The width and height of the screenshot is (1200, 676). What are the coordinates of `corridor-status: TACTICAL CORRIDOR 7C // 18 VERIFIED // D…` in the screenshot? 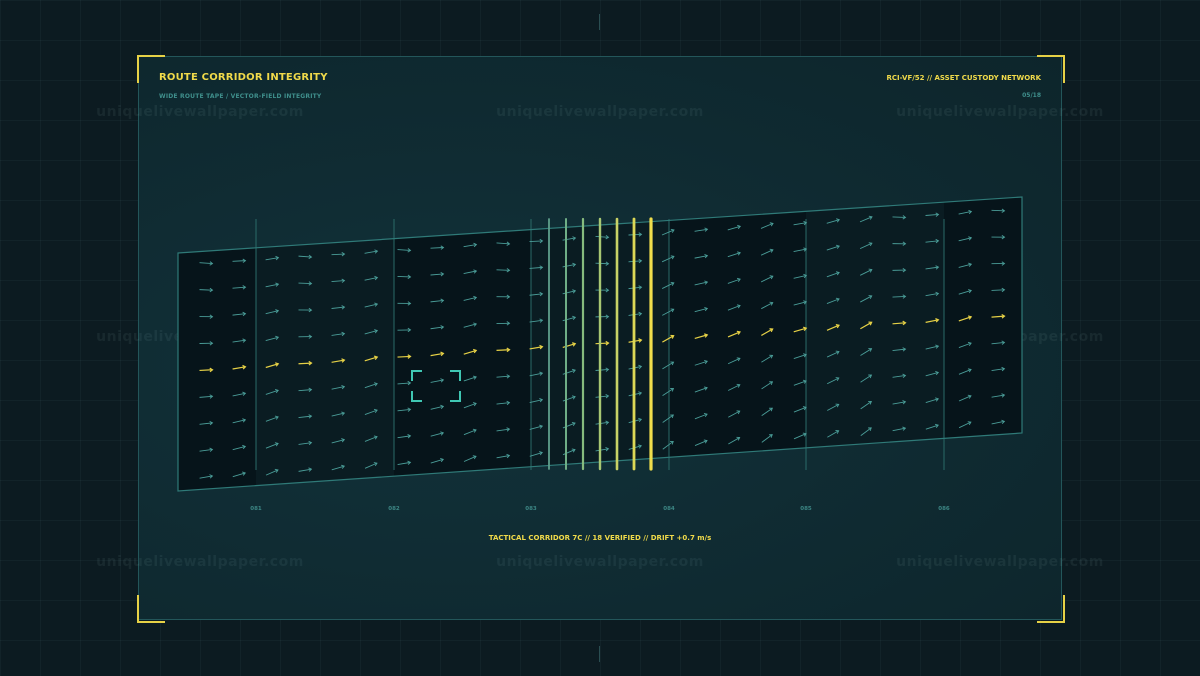 It's located at (600, 538).